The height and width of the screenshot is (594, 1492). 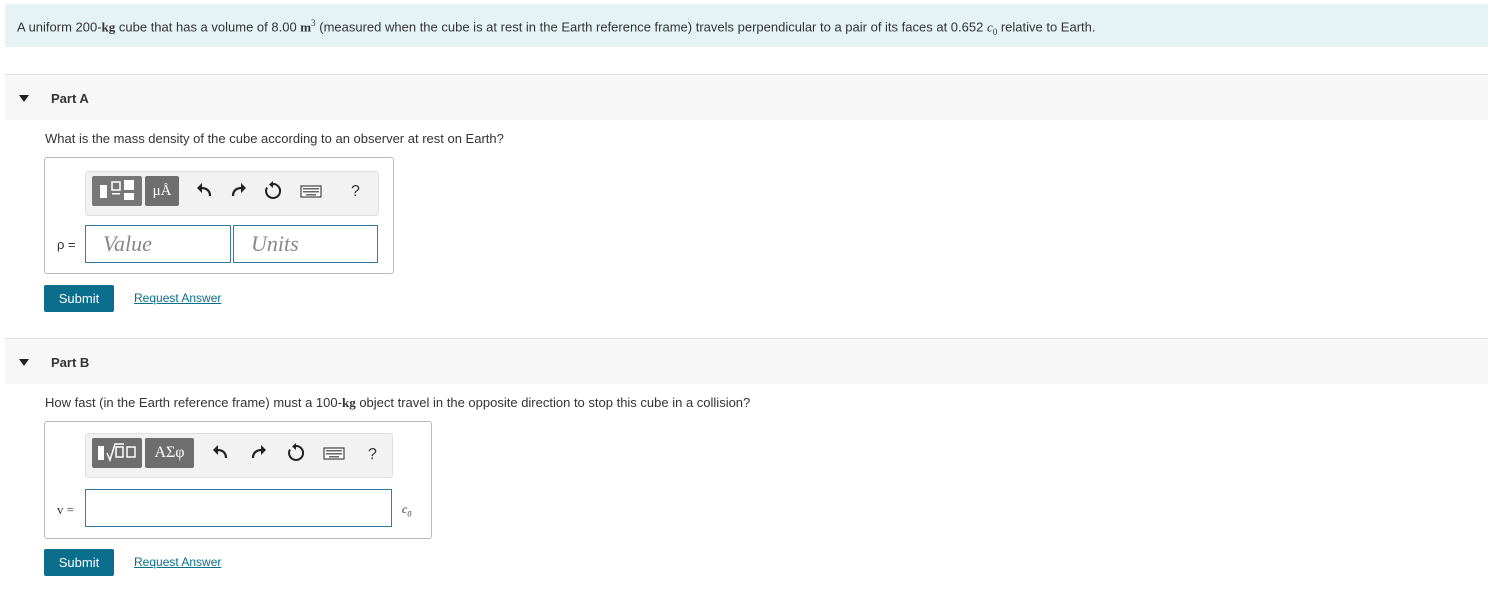 What do you see at coordinates (238, 480) in the screenshot?
I see `part-b-answer-box: ΑΣφ ? v = c0` at bounding box center [238, 480].